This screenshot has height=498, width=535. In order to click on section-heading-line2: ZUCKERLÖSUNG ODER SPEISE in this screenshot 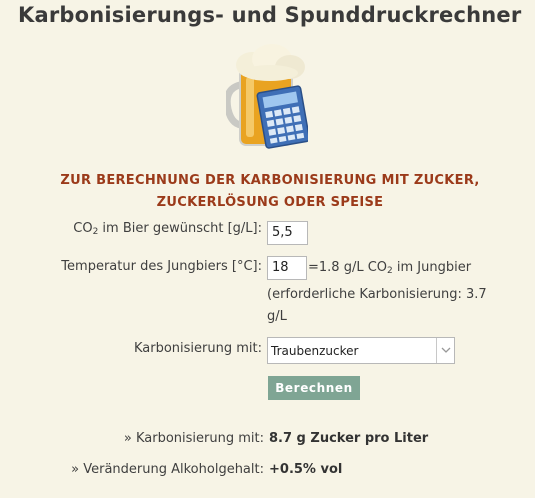, I will do `click(270, 202)`.